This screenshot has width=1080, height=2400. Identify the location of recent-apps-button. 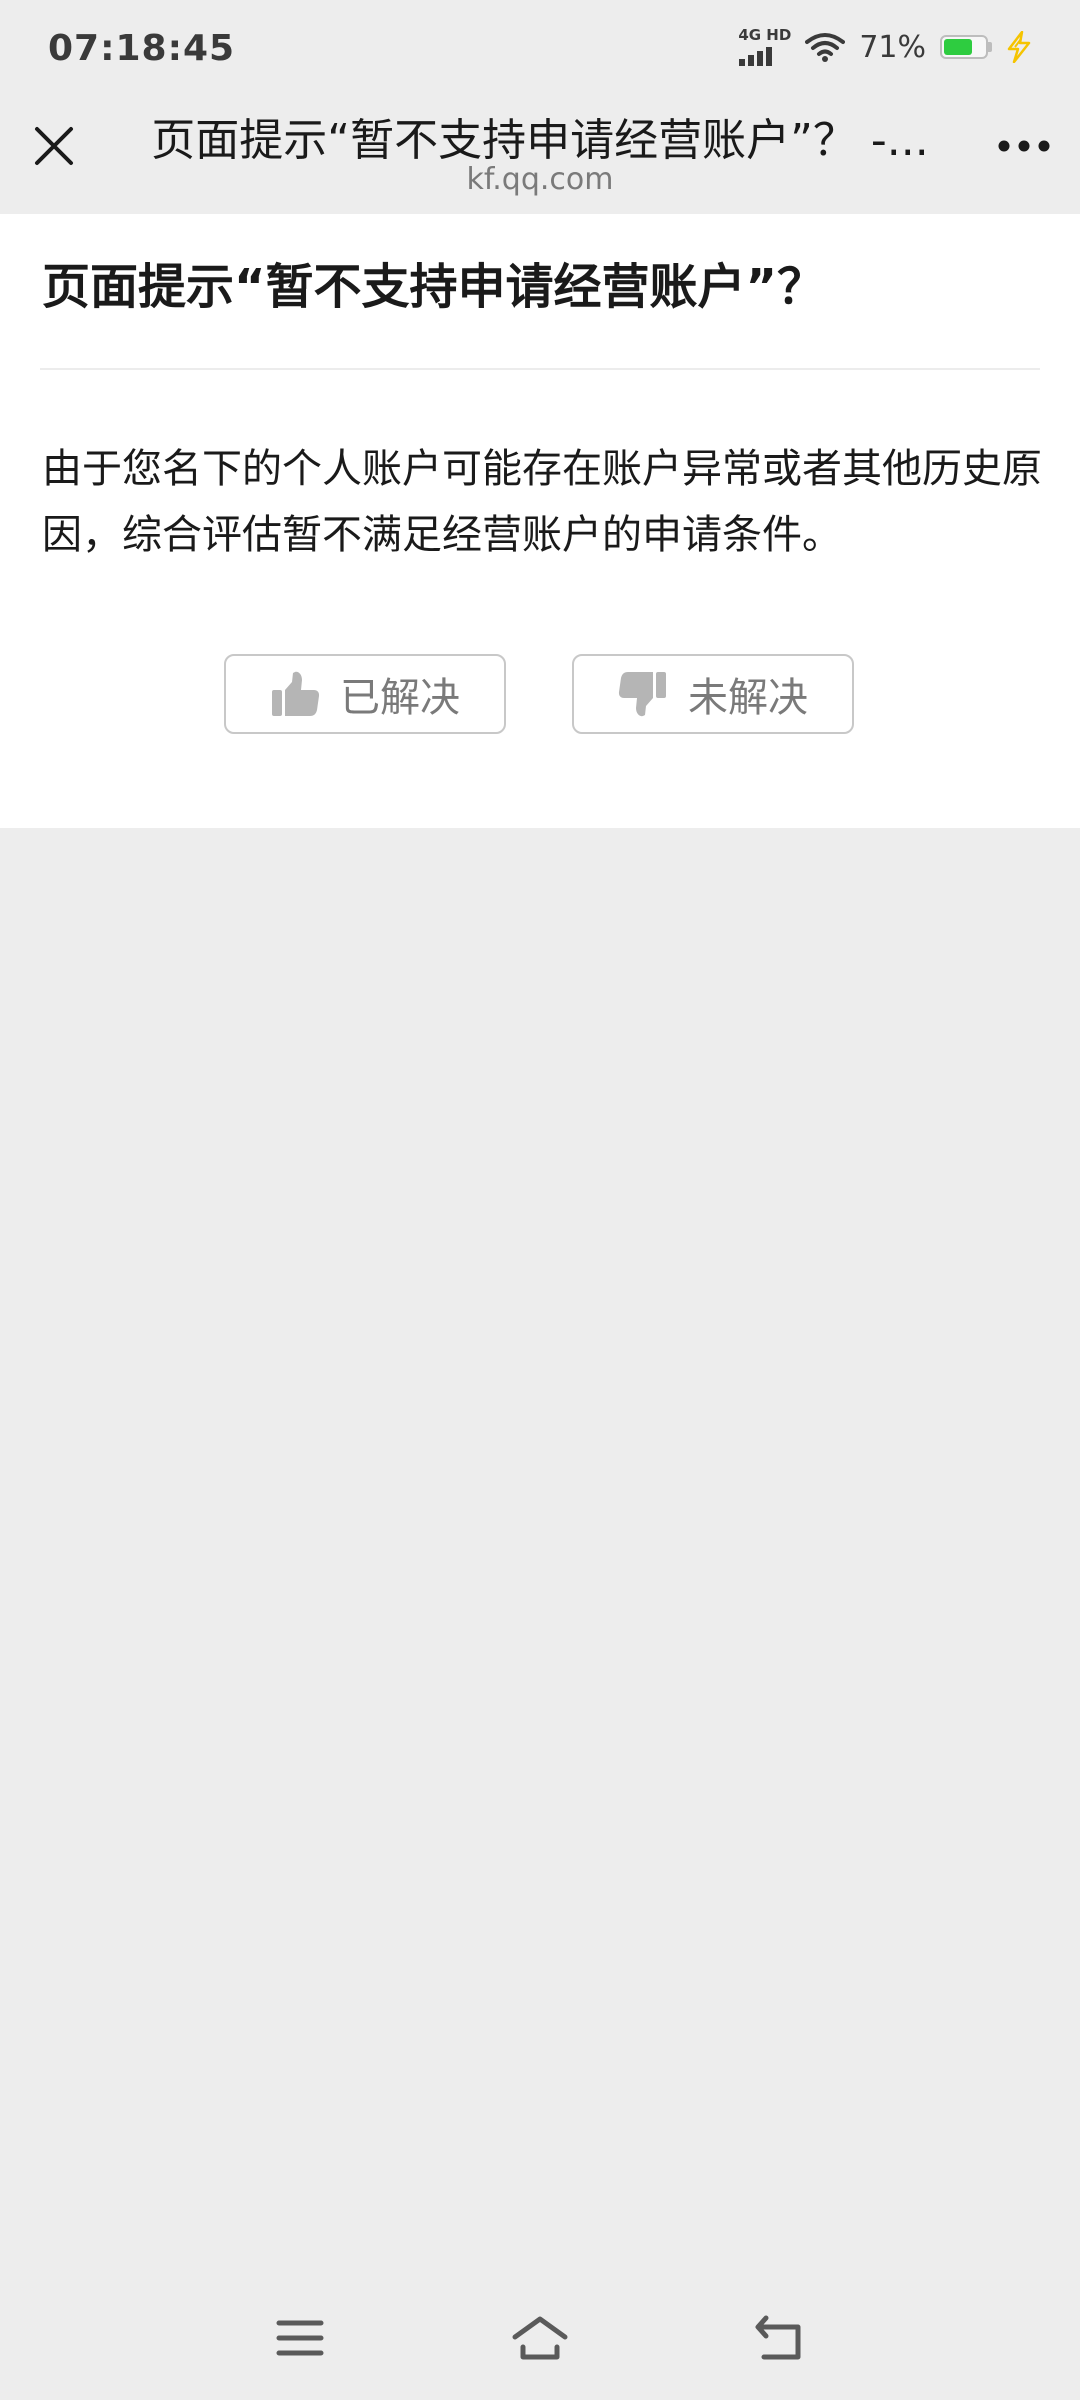
(300, 2338).